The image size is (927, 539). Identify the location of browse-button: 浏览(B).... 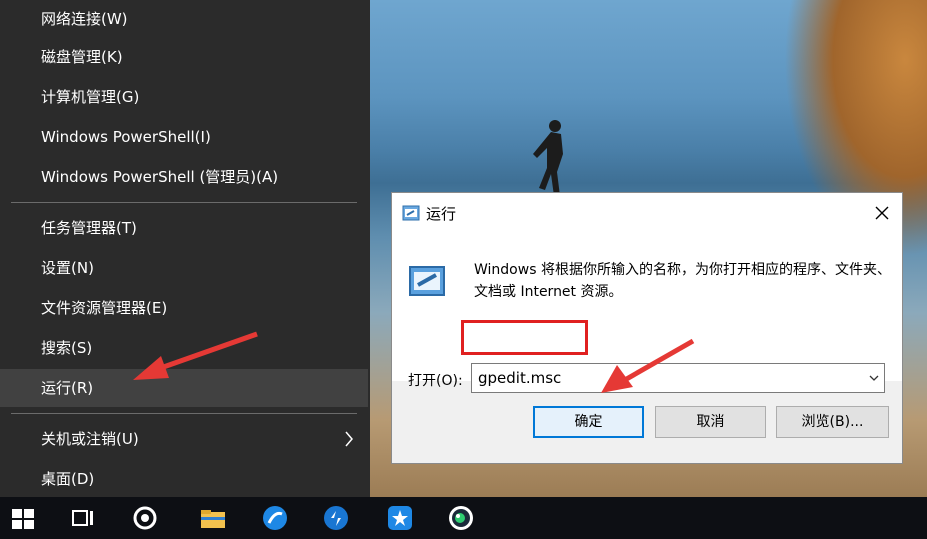
(832, 422).